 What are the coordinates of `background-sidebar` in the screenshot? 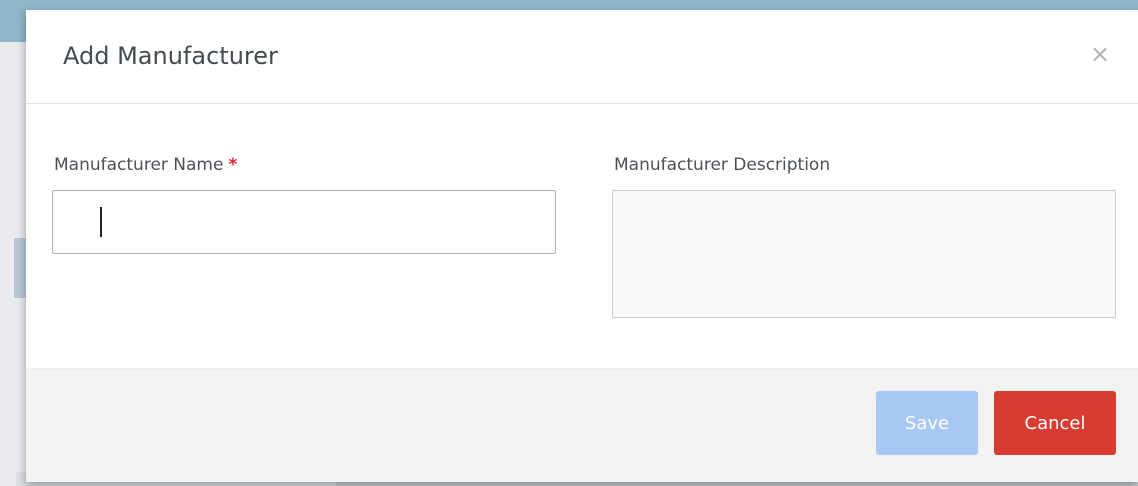 It's located at (13, 264).